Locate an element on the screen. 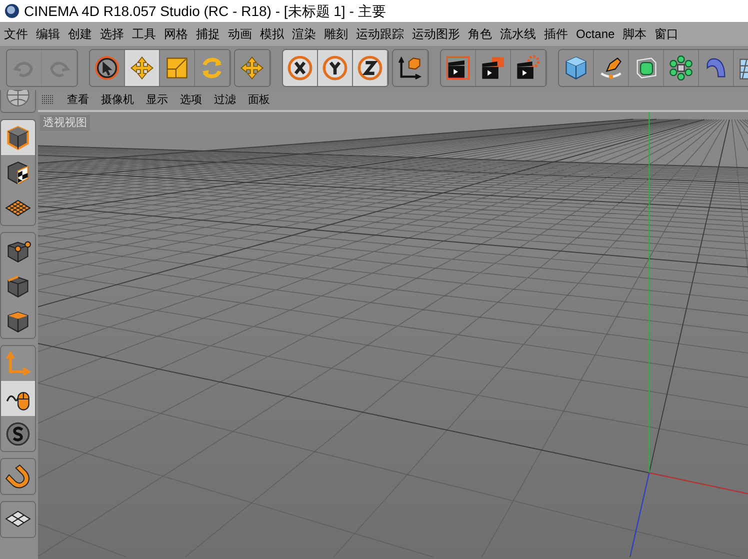 This screenshot has width=748, height=559. x-axis-icon is located at coordinates (300, 68).